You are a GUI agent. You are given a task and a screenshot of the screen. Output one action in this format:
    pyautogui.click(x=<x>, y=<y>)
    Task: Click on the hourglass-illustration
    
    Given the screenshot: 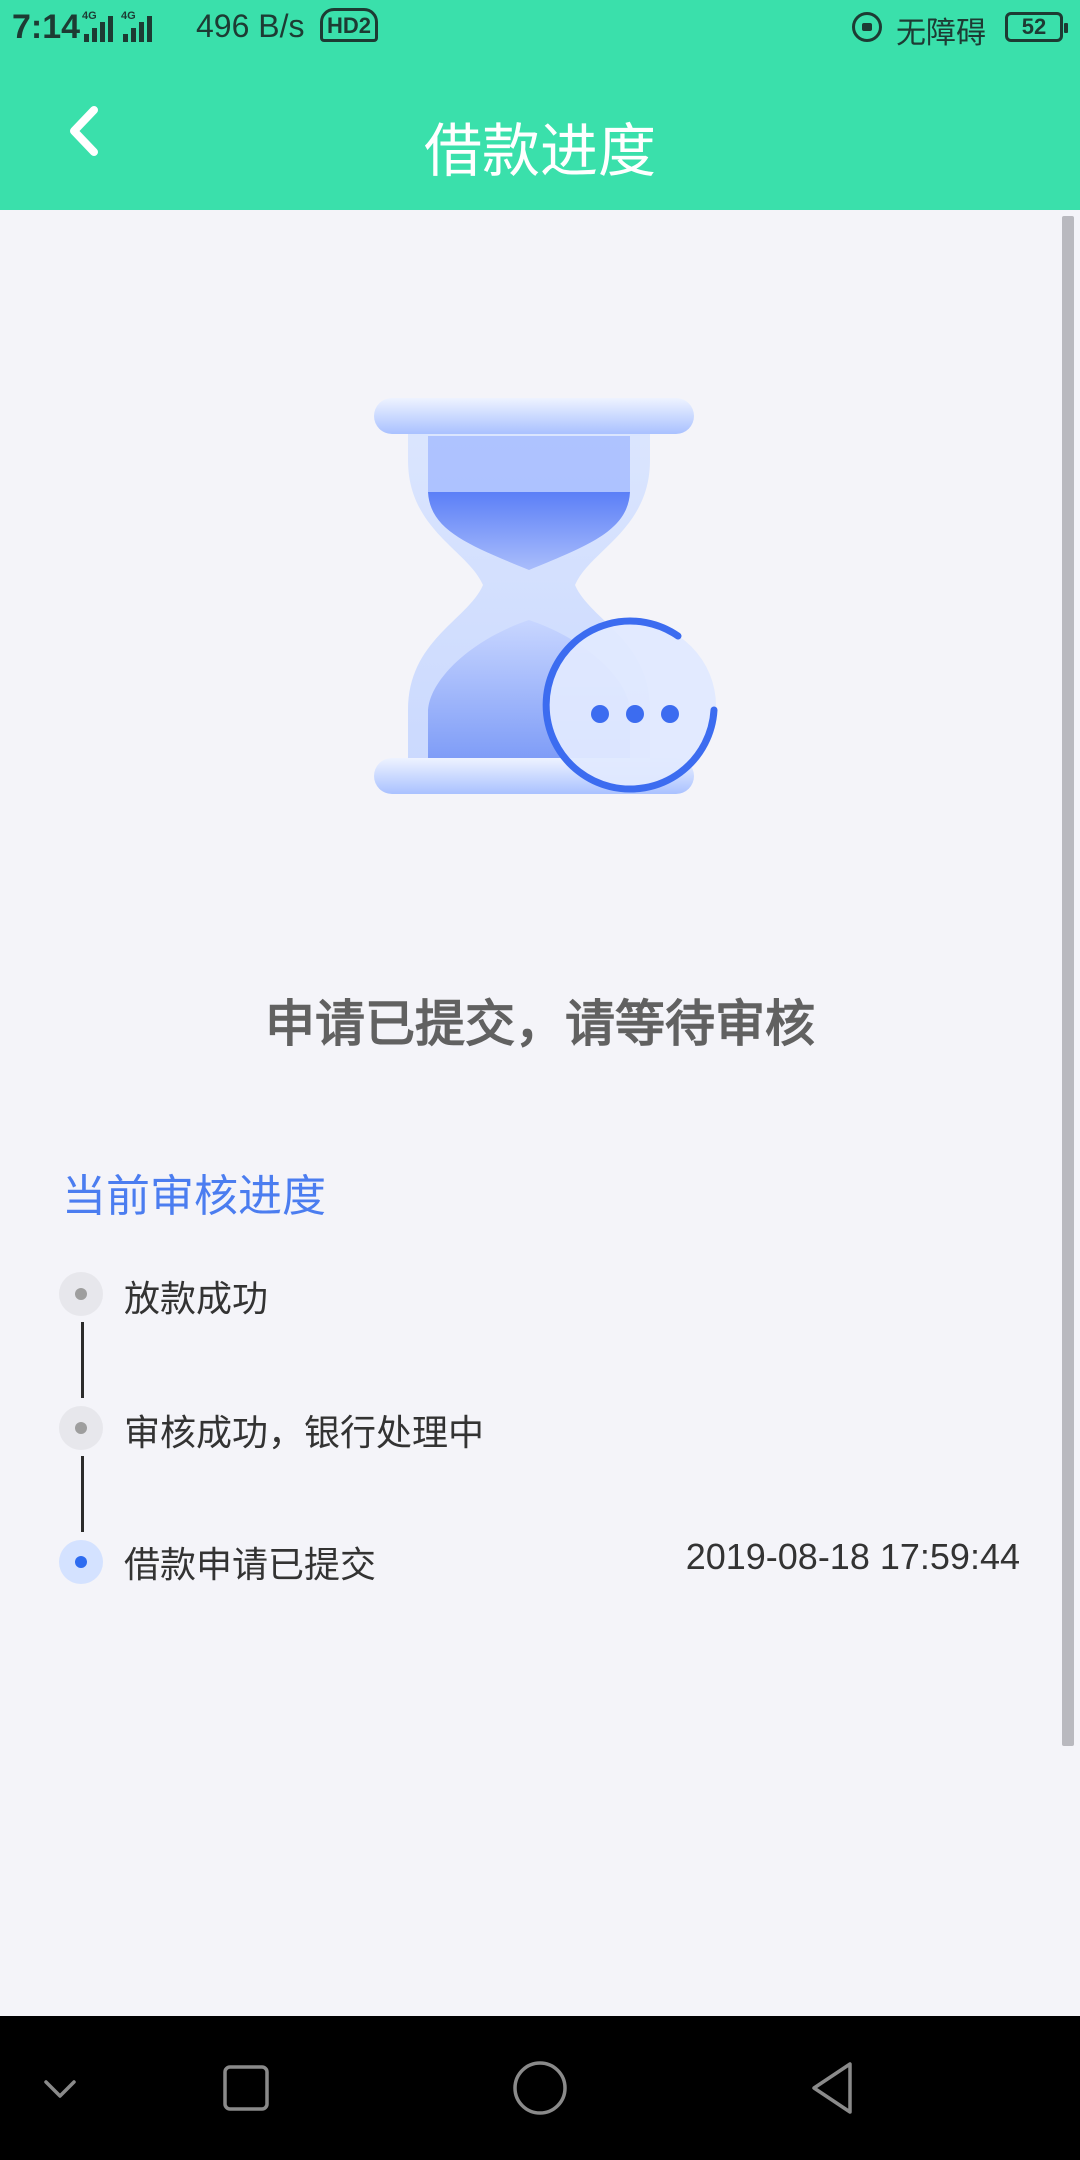 What is the action you would take?
    pyautogui.click(x=550, y=600)
    